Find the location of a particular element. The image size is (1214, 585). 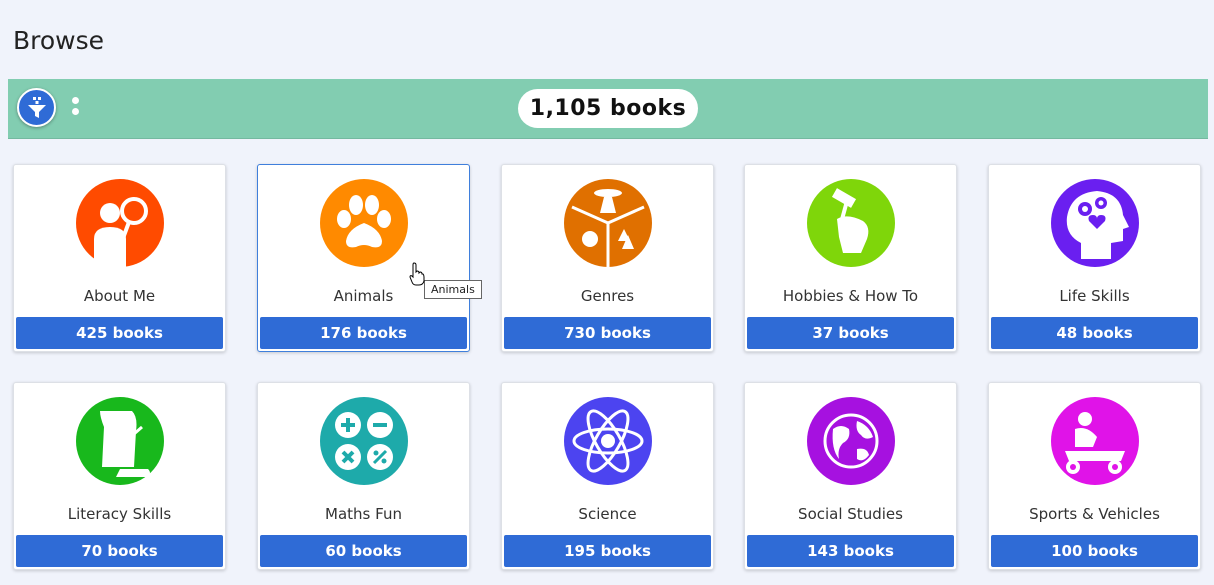

category-label: Sports & Vehicles is located at coordinates (1094, 514).